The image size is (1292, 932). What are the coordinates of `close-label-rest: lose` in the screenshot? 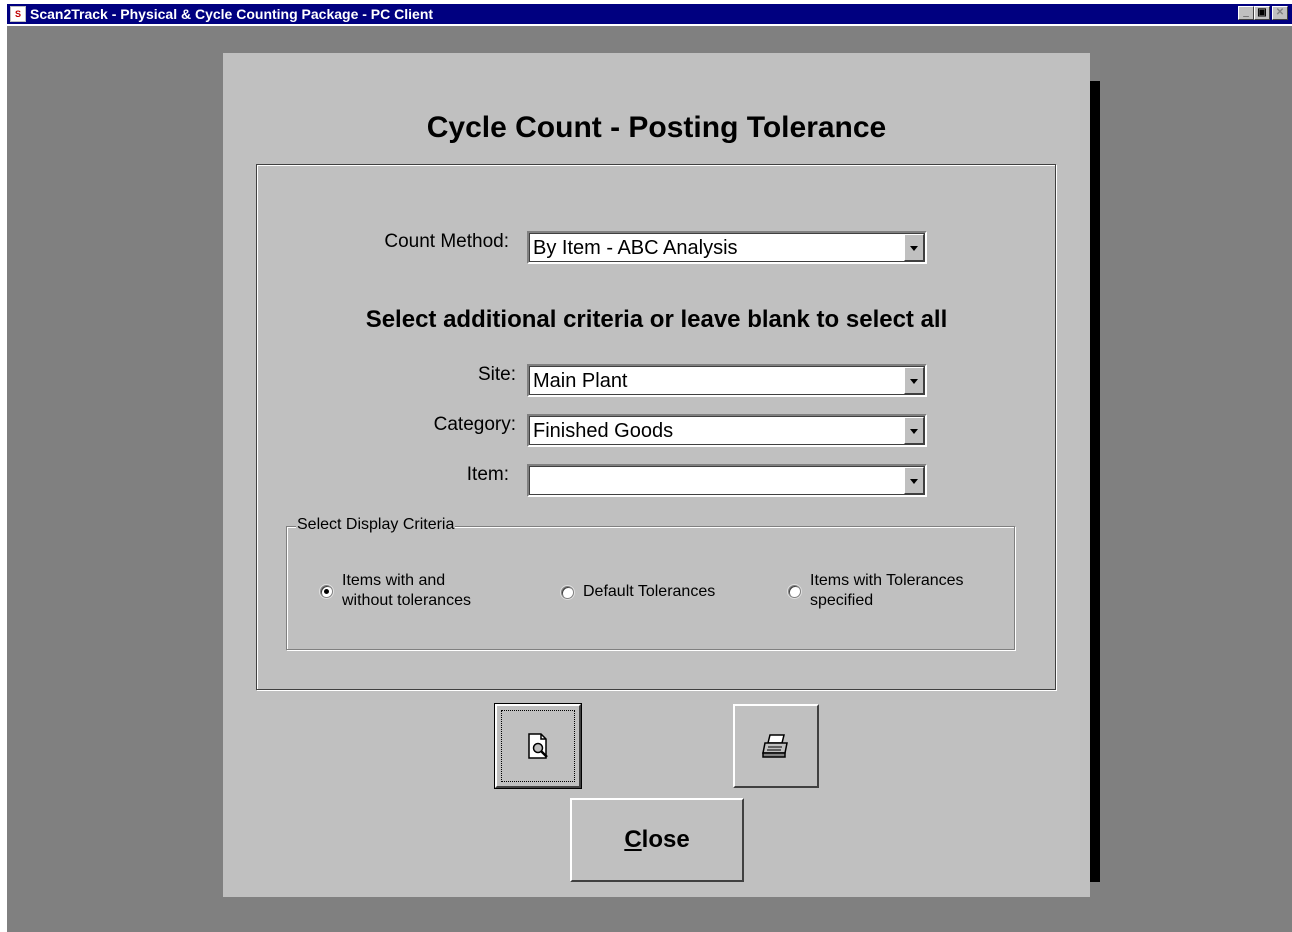 It's located at (665, 839).